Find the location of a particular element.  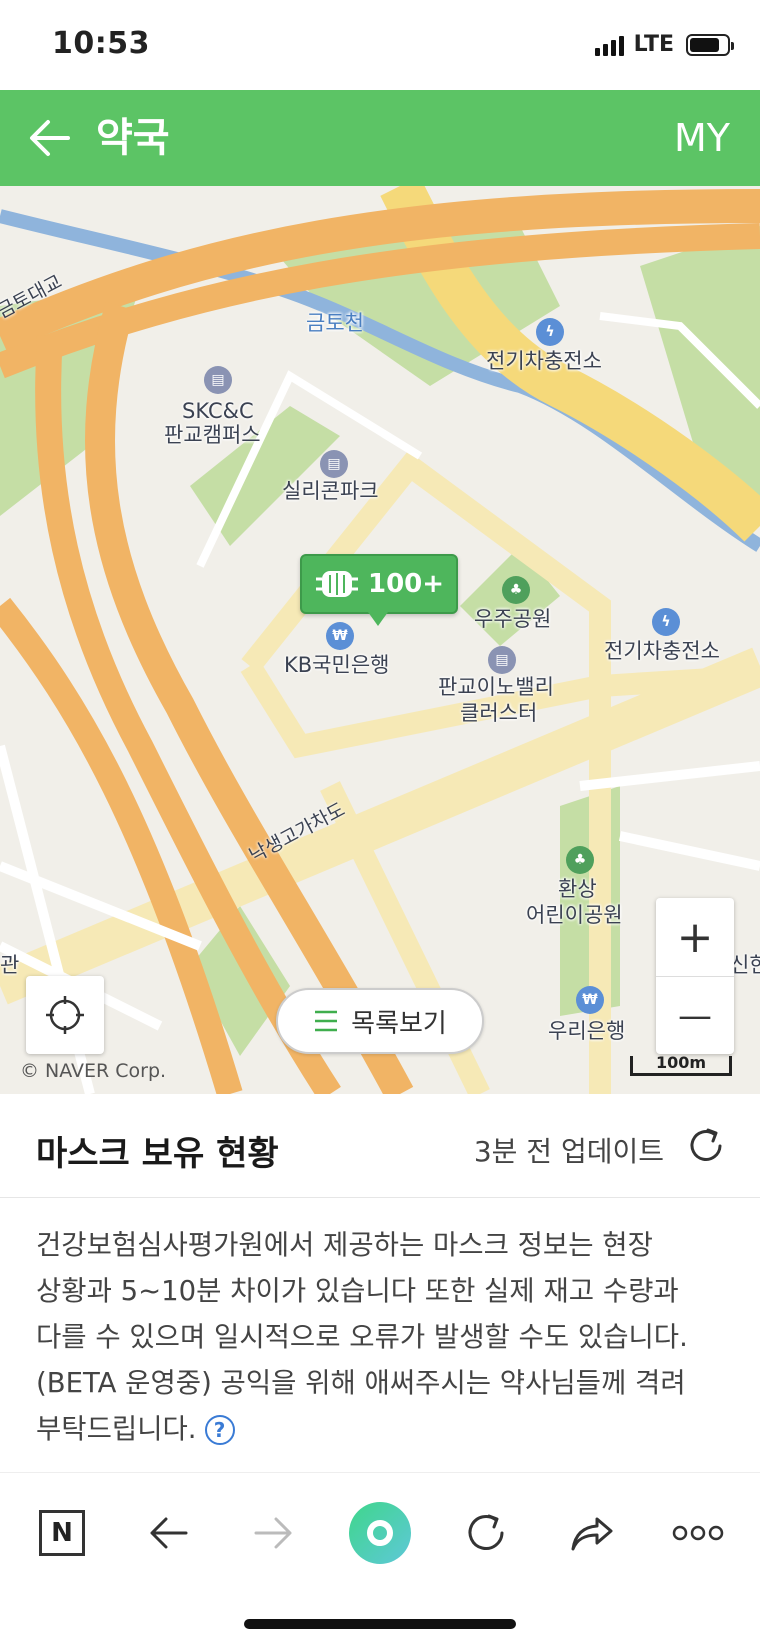

browser-share-button is located at coordinates (592, 1533).